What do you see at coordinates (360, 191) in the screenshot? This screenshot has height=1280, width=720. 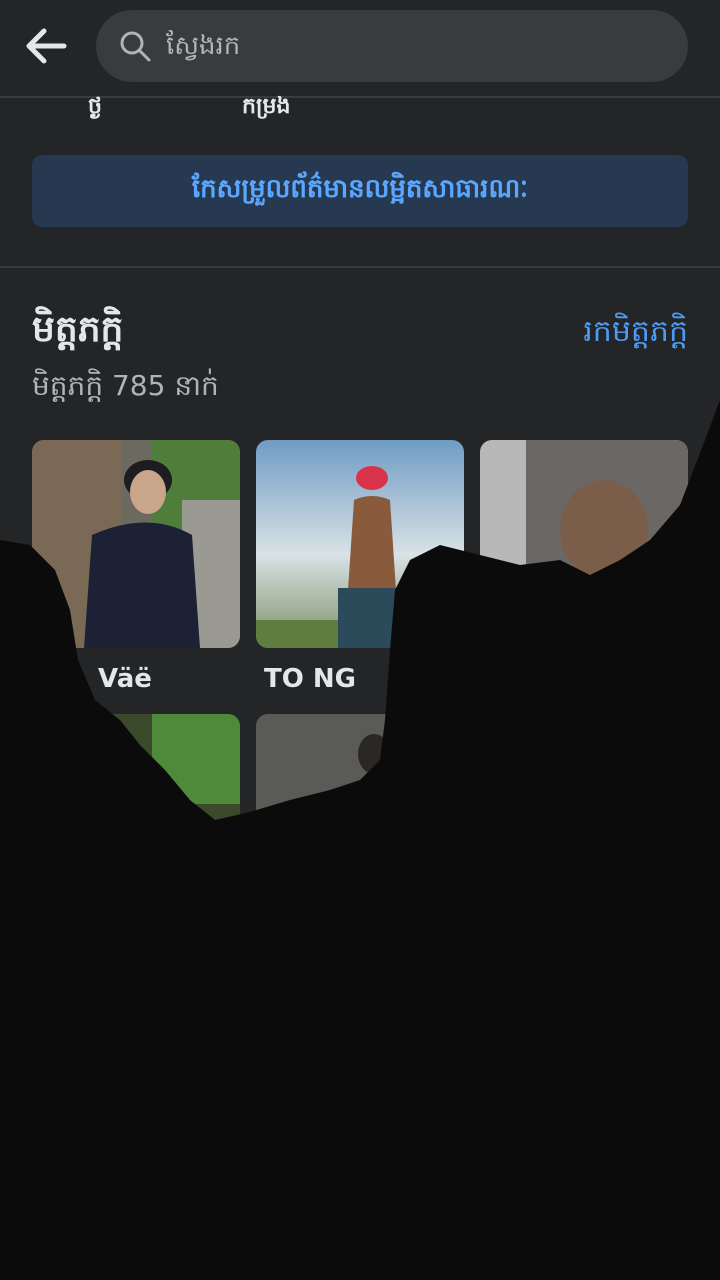 I see `edit-public-details-button: កែសម្រួលព័ត៌មានលម្អិតសាធារណៈ` at bounding box center [360, 191].